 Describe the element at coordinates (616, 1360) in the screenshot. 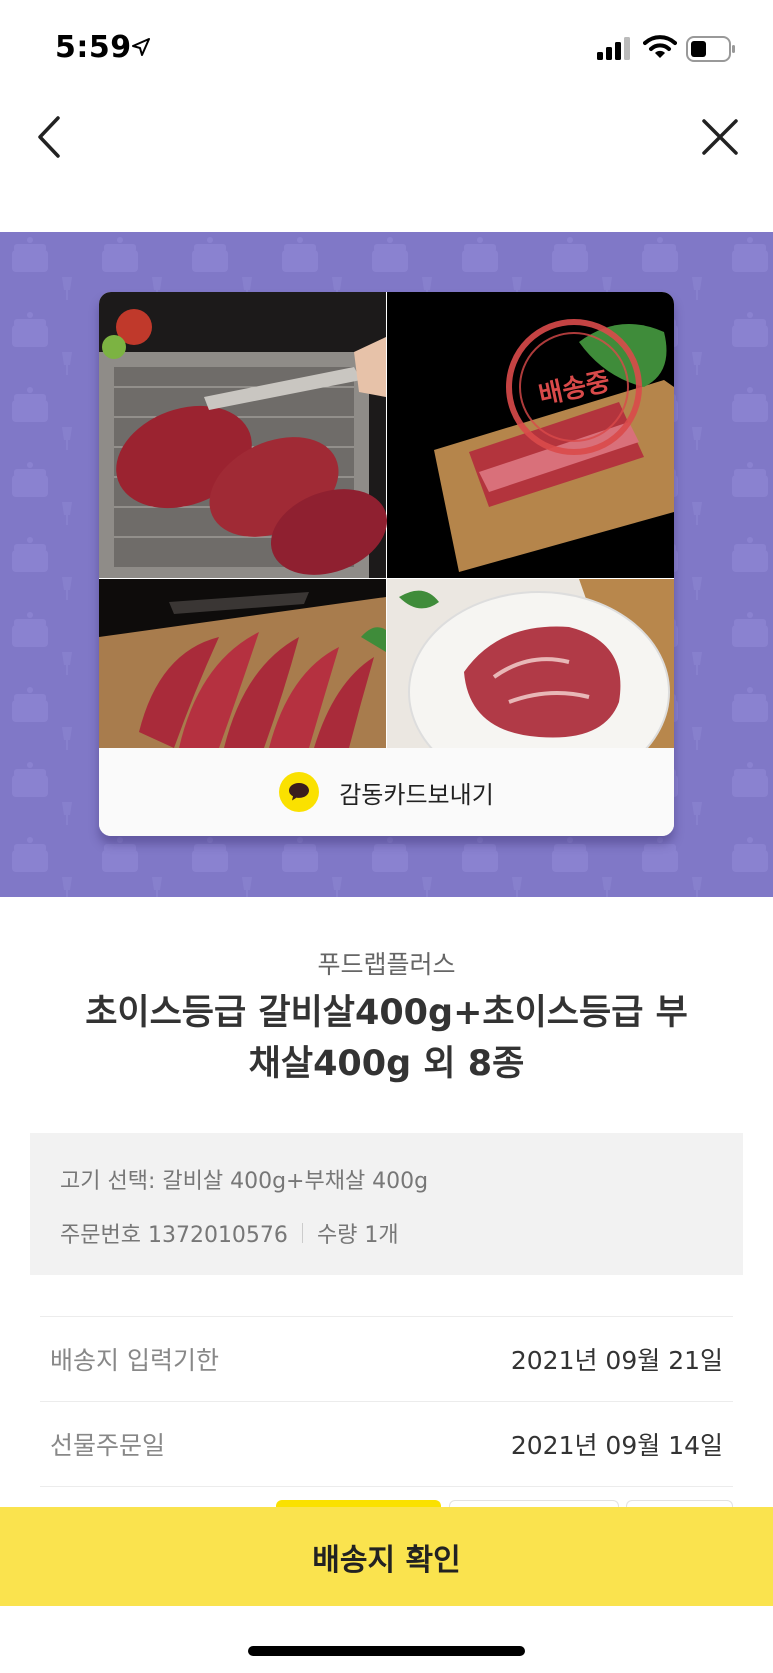

I see `info-value: 2021년 09월 21일` at that location.